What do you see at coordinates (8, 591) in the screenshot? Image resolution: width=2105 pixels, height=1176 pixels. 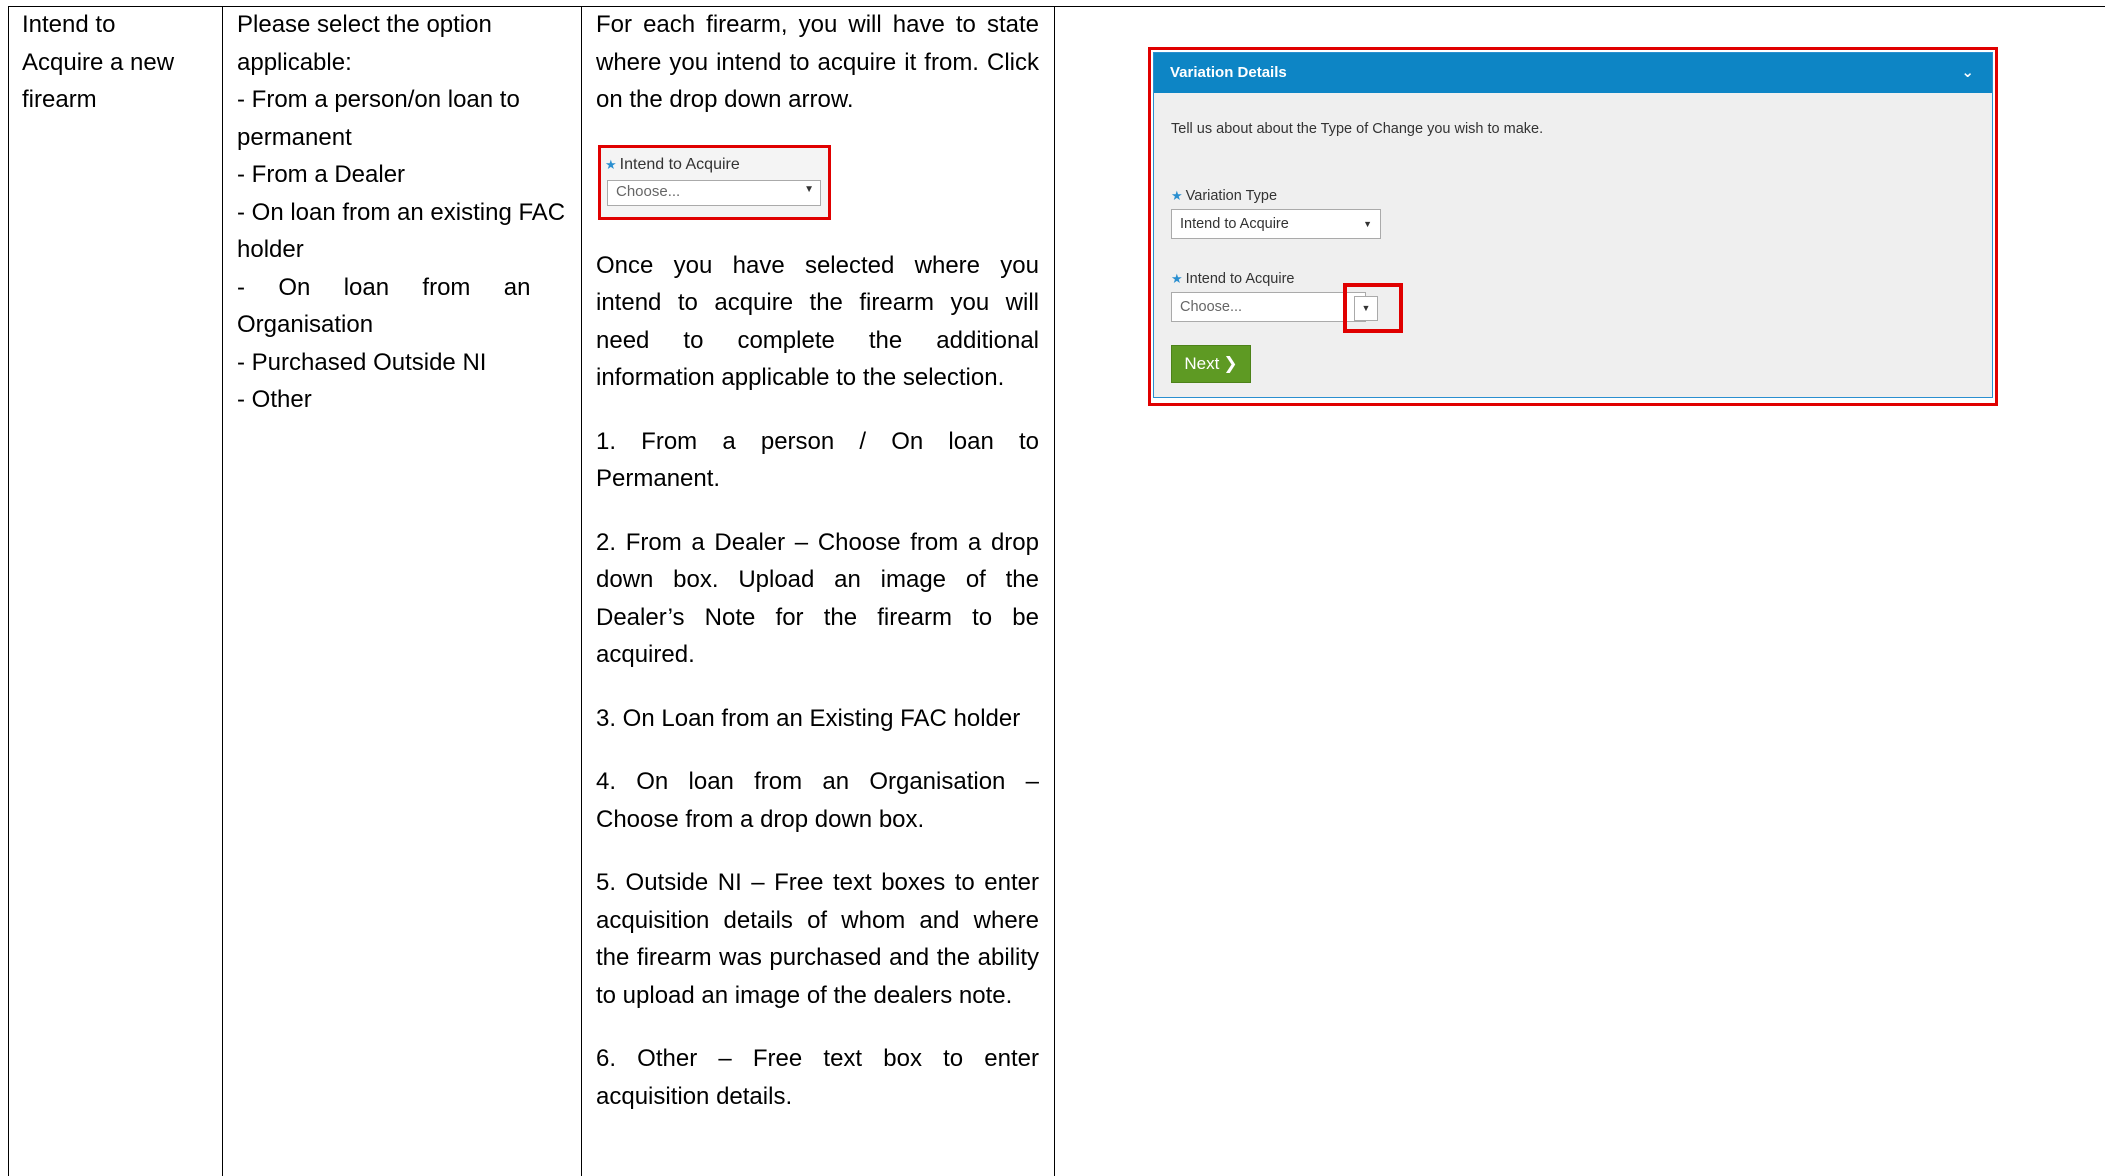 I see `table-border-left` at bounding box center [8, 591].